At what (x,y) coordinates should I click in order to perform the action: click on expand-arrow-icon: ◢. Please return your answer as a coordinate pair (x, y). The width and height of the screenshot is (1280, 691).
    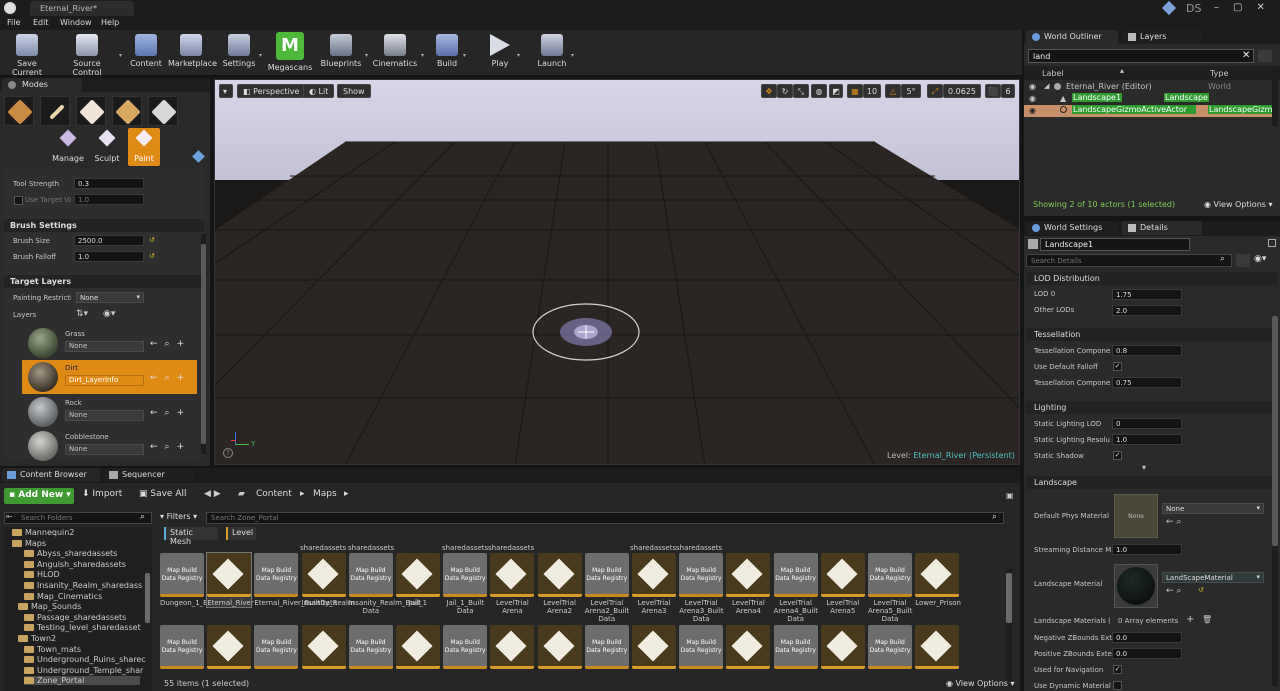
    Looking at the image, I should click on (1046, 86).